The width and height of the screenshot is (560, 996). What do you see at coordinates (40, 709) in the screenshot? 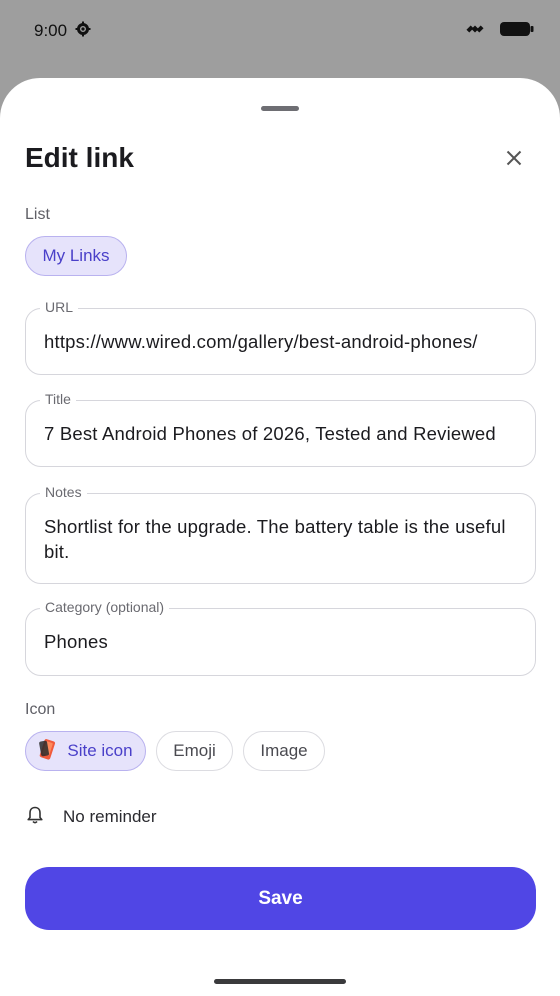
I see `icon-label: Icon` at bounding box center [40, 709].